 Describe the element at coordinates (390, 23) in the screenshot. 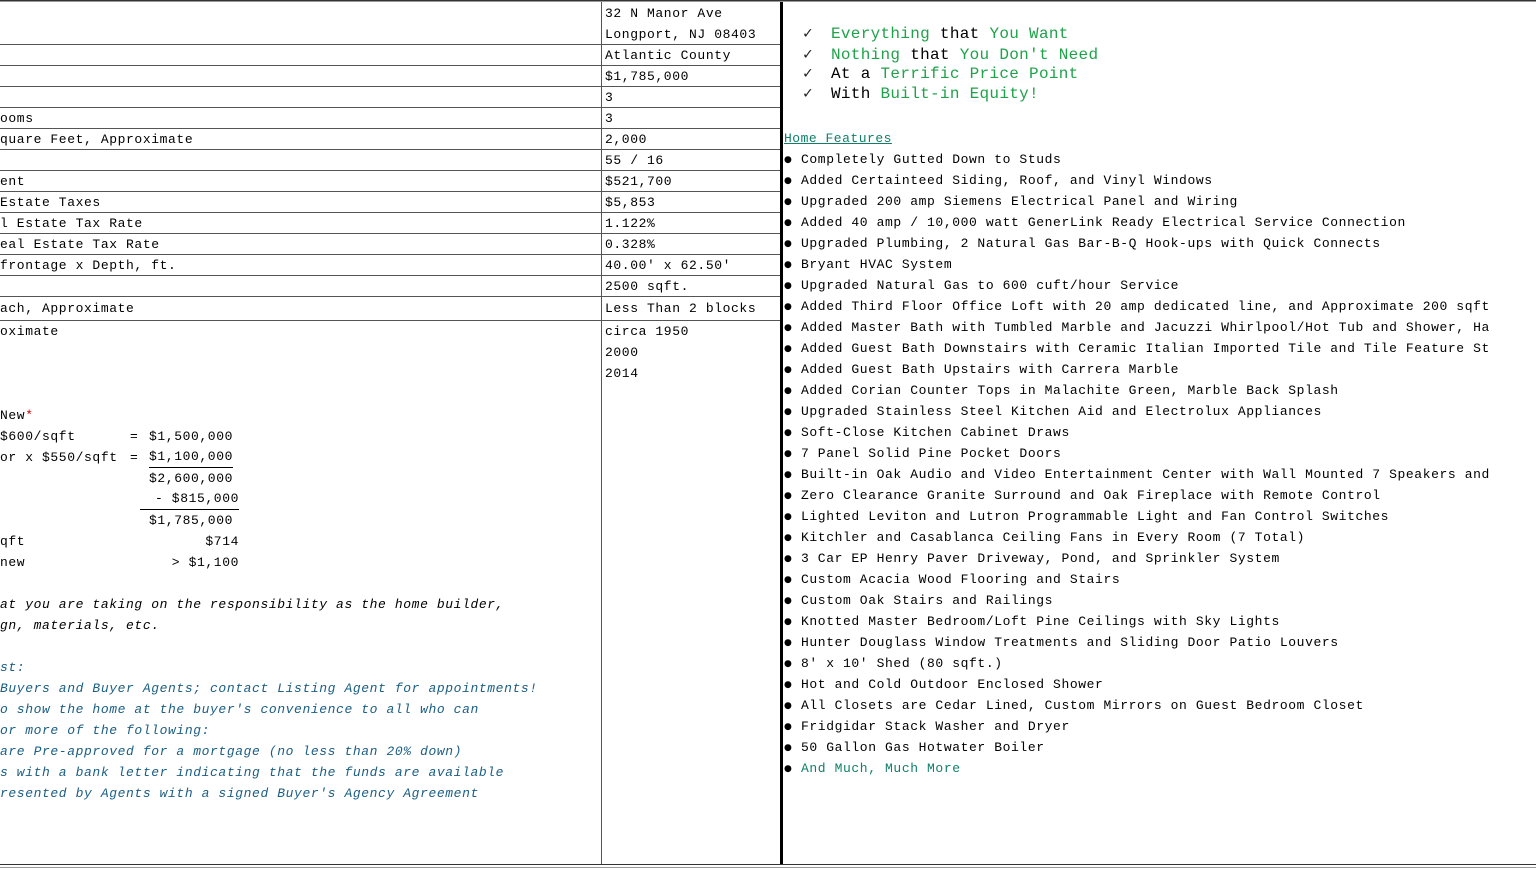

I see `table-row: 32 N Manor Ave Longport, NJ 08403` at that location.